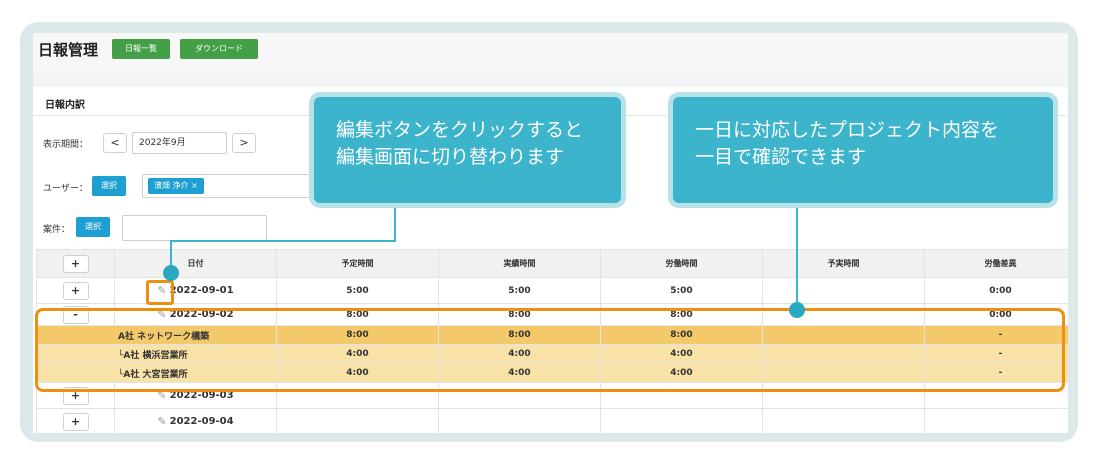 The image size is (1100, 470). Describe the element at coordinates (781, 157) in the screenshot. I see `project-callout-line2: 一目で確認できます` at that location.